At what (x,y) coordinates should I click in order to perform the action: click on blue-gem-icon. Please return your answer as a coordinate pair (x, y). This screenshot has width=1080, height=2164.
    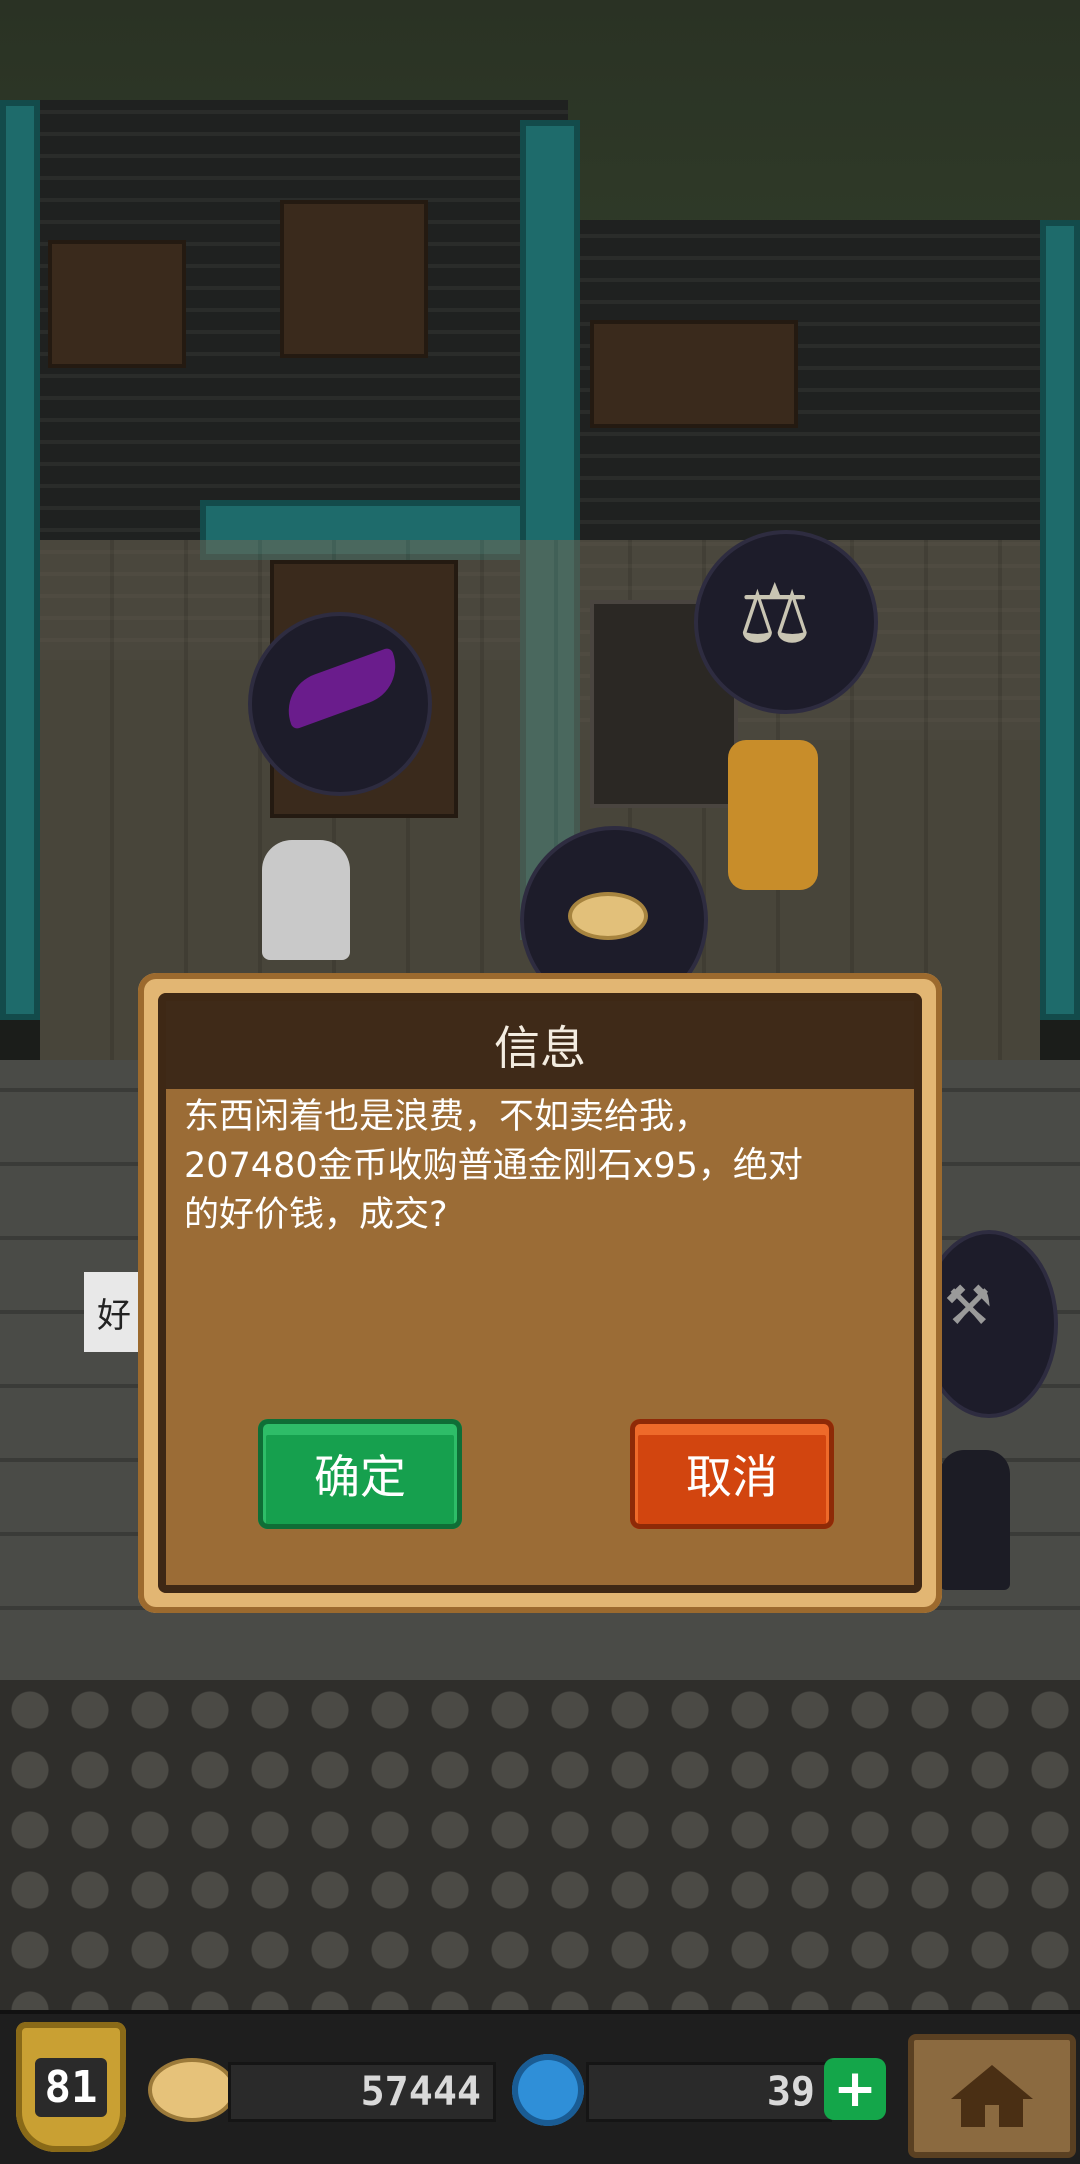
    Looking at the image, I should click on (548, 2090).